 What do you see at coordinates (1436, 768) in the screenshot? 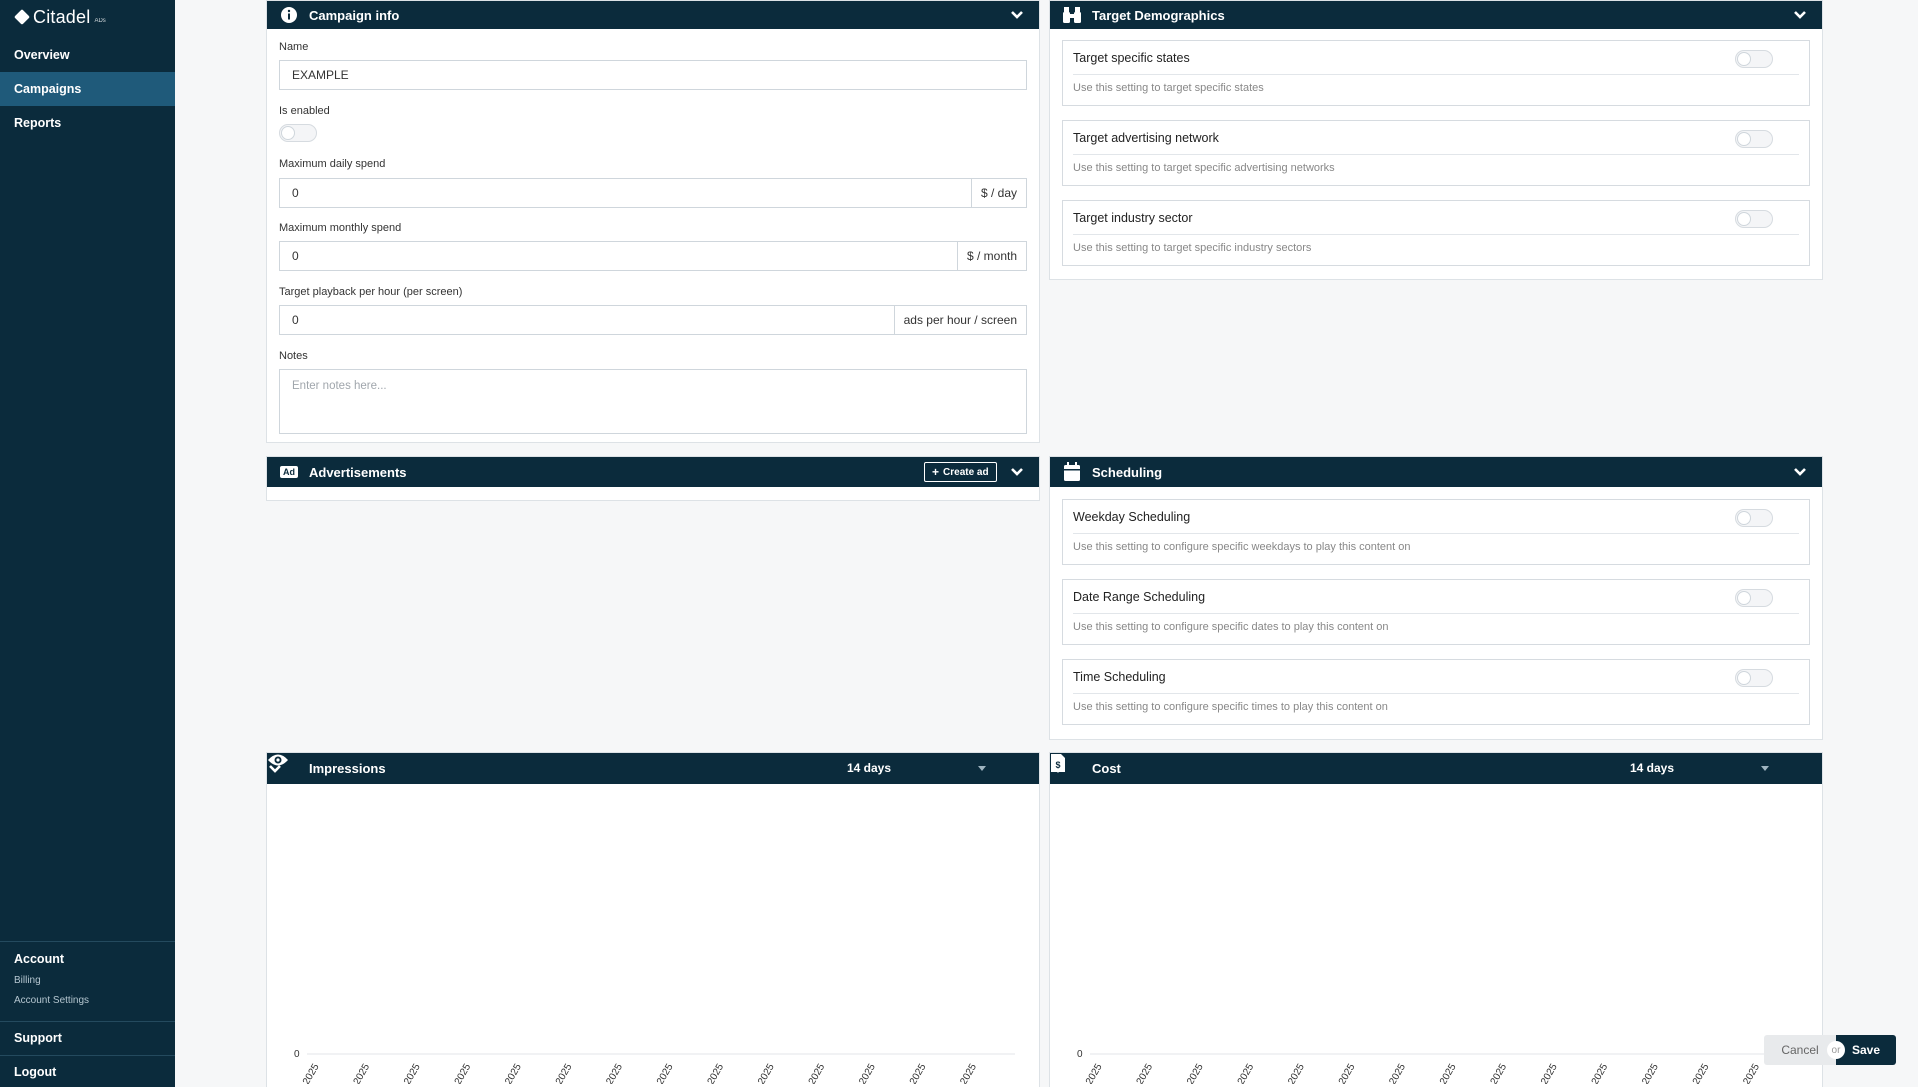
I see `panel-header: $ Cost 14 days` at bounding box center [1436, 768].